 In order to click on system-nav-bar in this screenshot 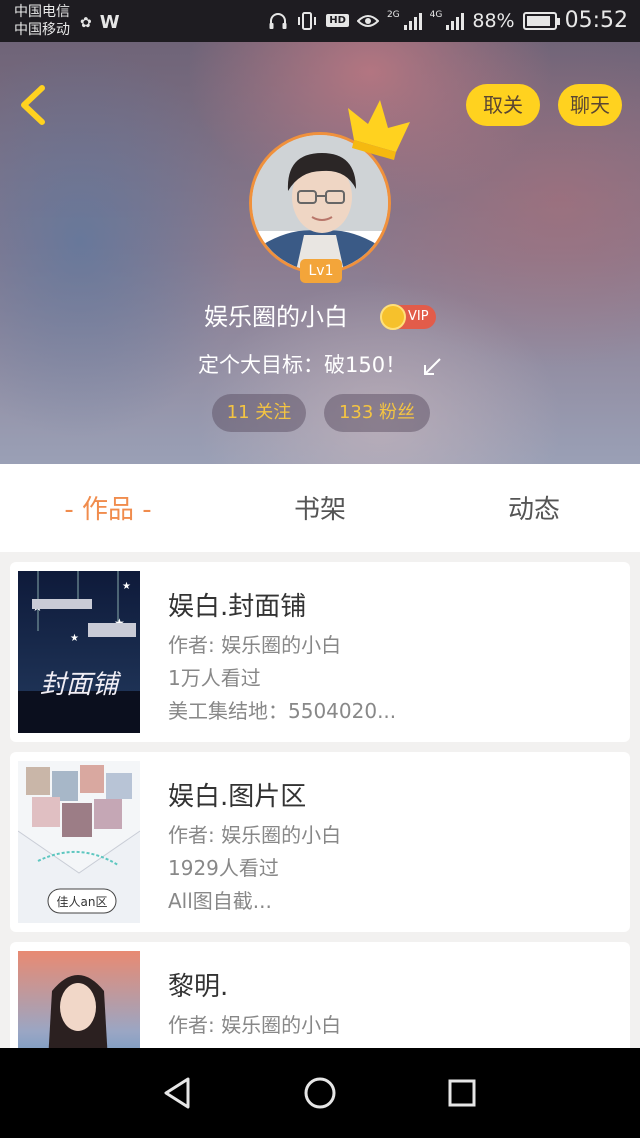, I will do `click(320, 1093)`.